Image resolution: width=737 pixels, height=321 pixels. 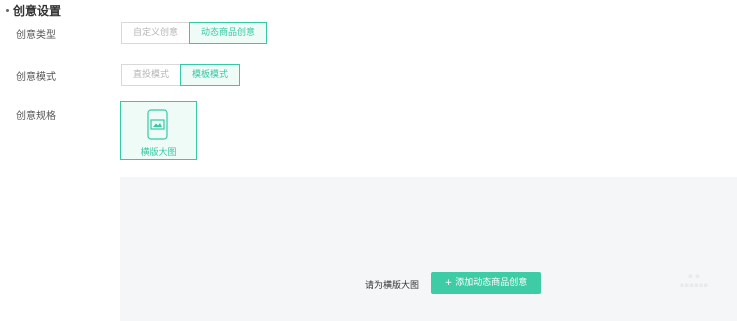 I want to click on section-title-text: 创意设置, so click(x=37, y=11).